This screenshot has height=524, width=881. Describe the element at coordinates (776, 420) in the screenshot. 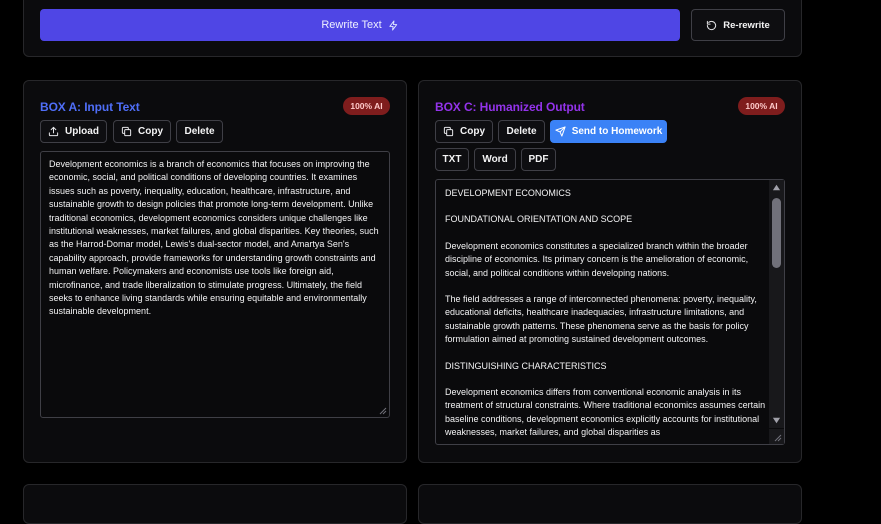

I see `scroll-down-arrow-icon` at that location.